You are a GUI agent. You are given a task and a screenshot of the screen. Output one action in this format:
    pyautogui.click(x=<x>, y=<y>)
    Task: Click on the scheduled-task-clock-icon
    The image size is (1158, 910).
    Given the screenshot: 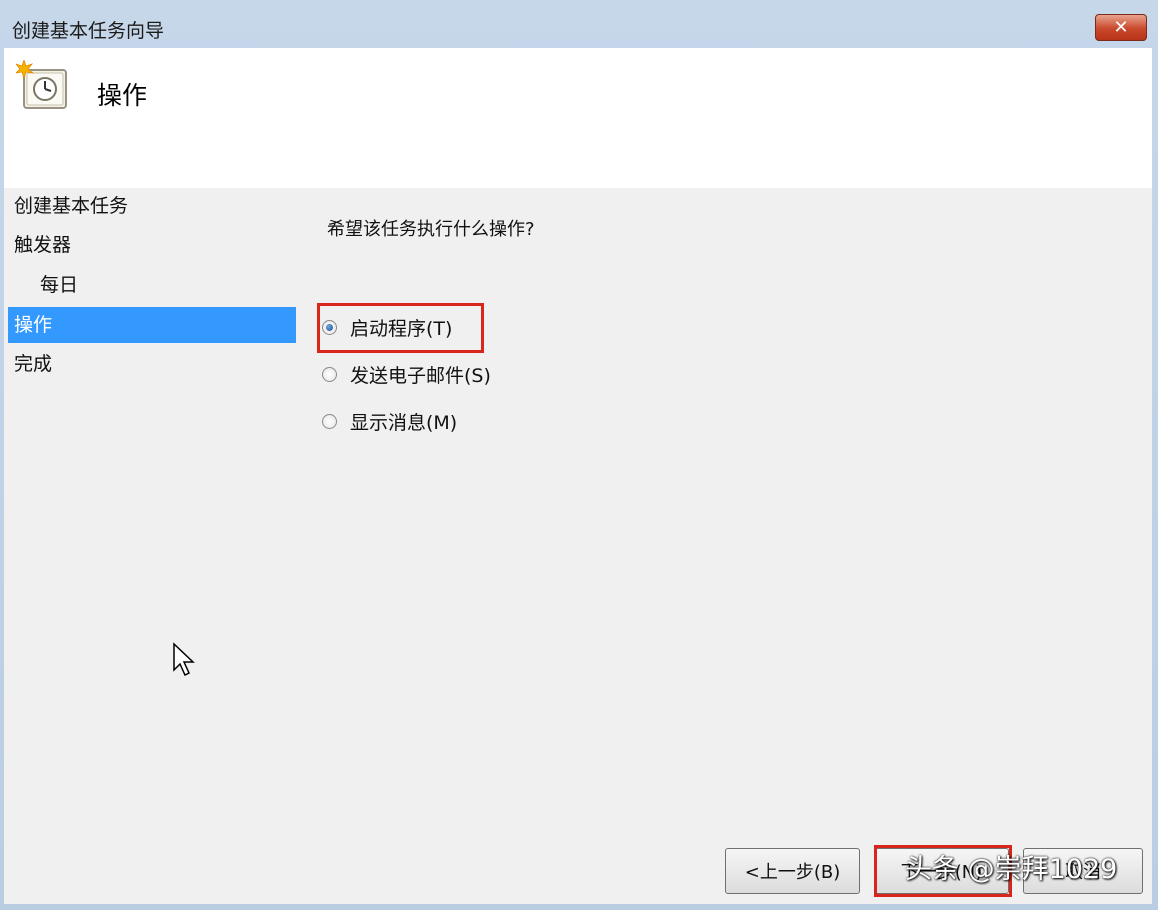 What is the action you would take?
    pyautogui.click(x=41, y=84)
    